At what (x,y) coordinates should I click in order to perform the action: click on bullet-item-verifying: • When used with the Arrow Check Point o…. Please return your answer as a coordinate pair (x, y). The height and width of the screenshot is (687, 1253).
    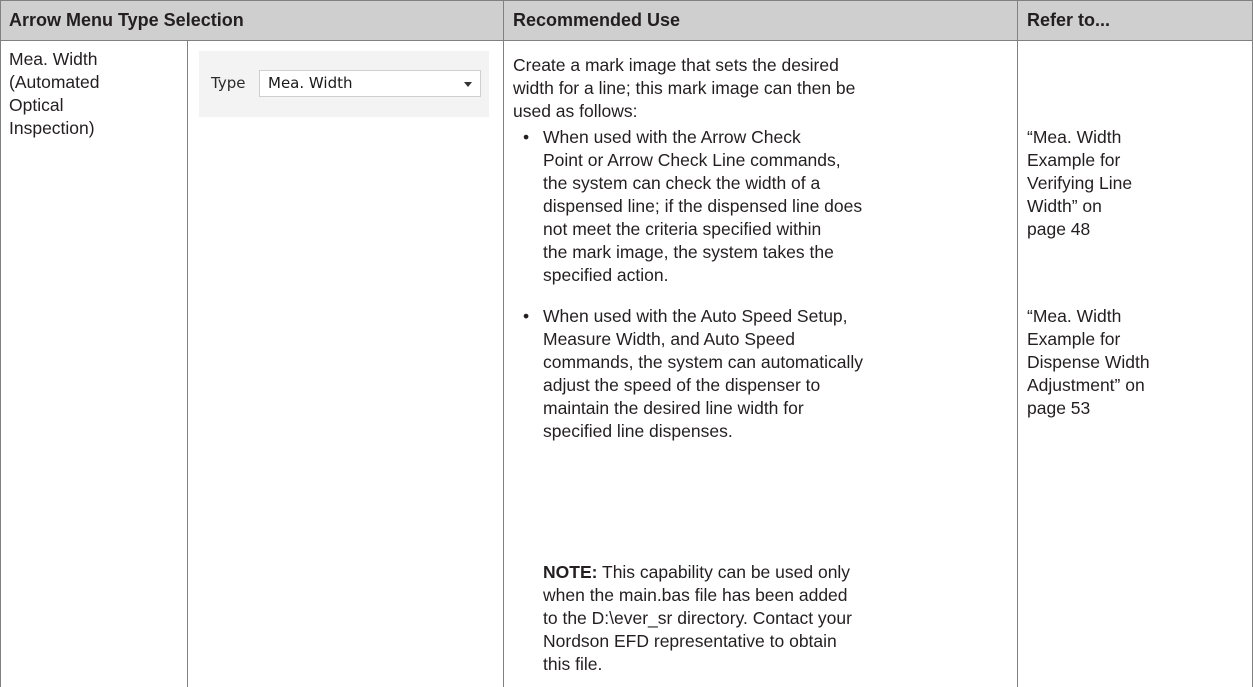
    Looking at the image, I should click on (765, 208).